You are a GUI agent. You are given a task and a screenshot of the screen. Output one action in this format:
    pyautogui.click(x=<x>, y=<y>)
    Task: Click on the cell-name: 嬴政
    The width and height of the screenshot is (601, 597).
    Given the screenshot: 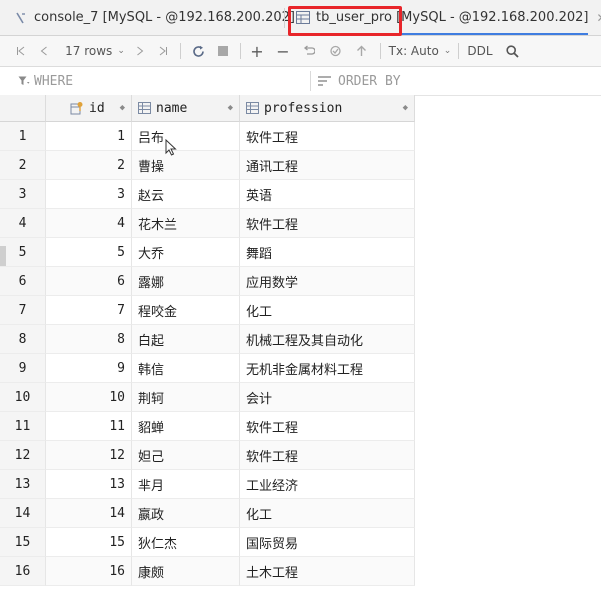 What is the action you would take?
    pyautogui.click(x=186, y=513)
    